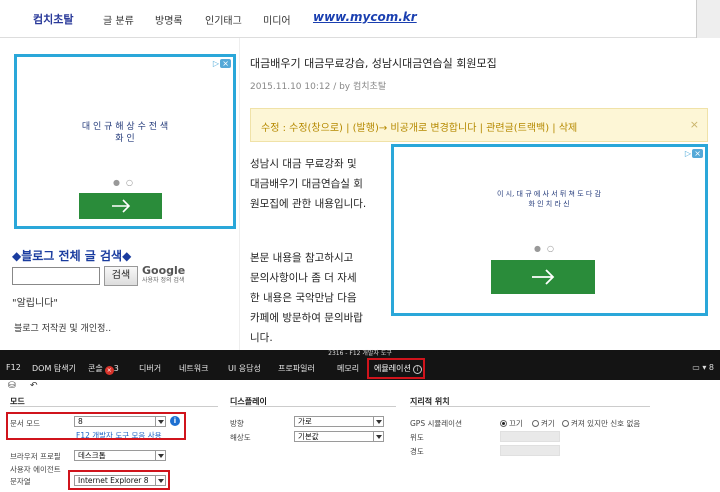 This screenshot has width=720, height=492. I want to click on resolution-select: 기본값, so click(339, 436).